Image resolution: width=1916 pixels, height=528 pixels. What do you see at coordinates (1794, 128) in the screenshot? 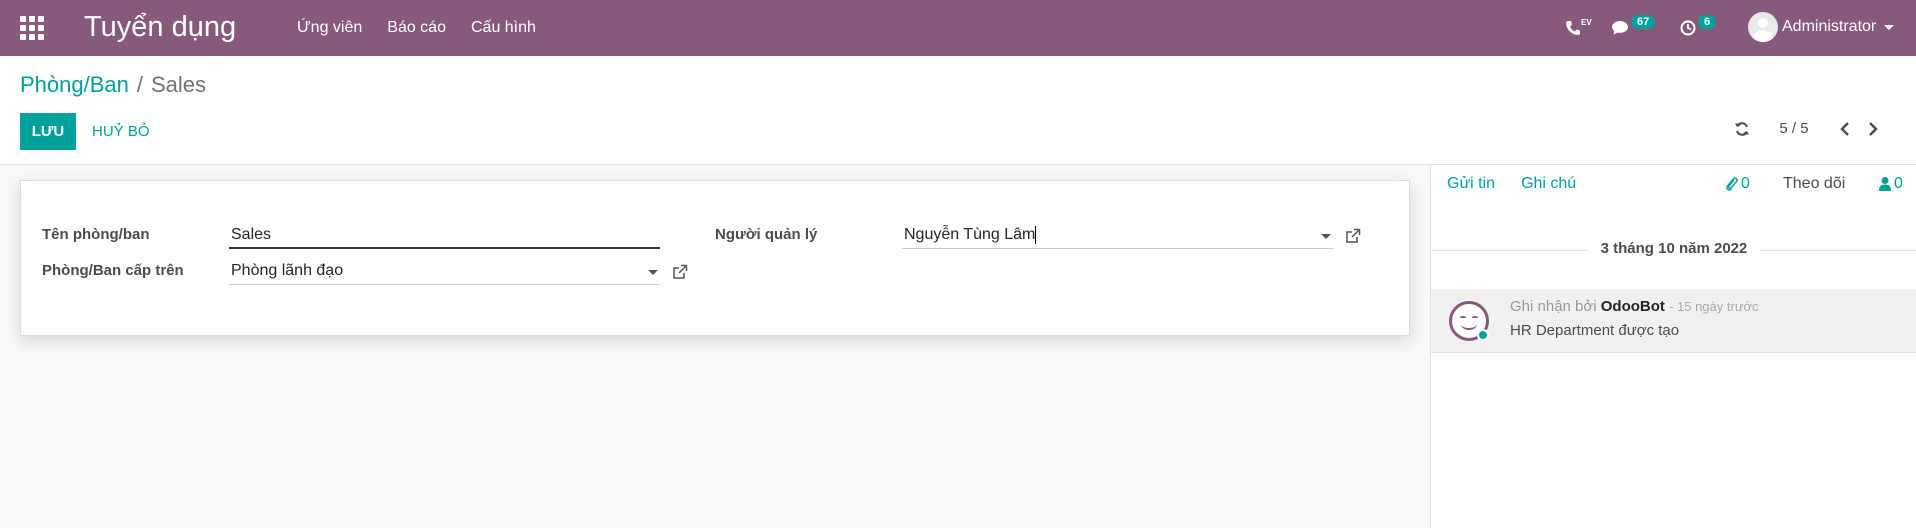
I see `pager-value: 5 / 5` at bounding box center [1794, 128].